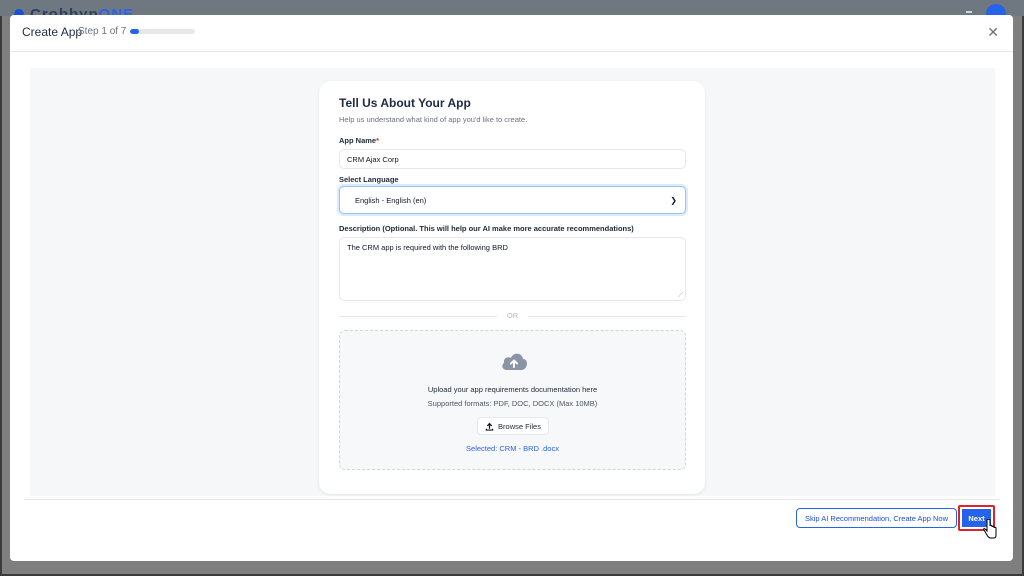  I want to click on cloud-upload-icon, so click(514, 361).